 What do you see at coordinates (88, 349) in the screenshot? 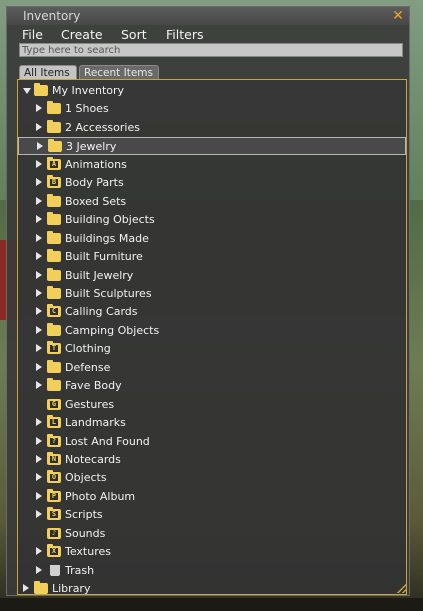
I see `tree-item-label: Clothing` at bounding box center [88, 349].